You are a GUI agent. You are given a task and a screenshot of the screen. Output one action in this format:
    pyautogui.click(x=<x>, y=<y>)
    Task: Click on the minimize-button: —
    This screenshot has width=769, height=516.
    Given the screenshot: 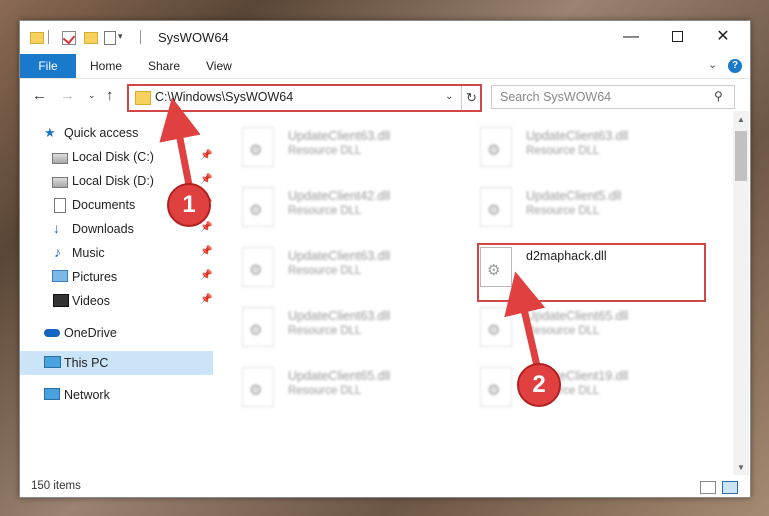 What is the action you would take?
    pyautogui.click(x=631, y=37)
    